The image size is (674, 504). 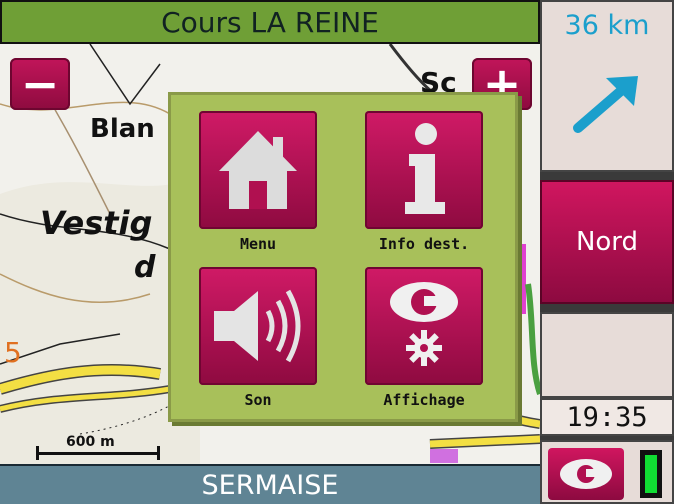 I want to click on map-label: d, so click(x=145, y=267).